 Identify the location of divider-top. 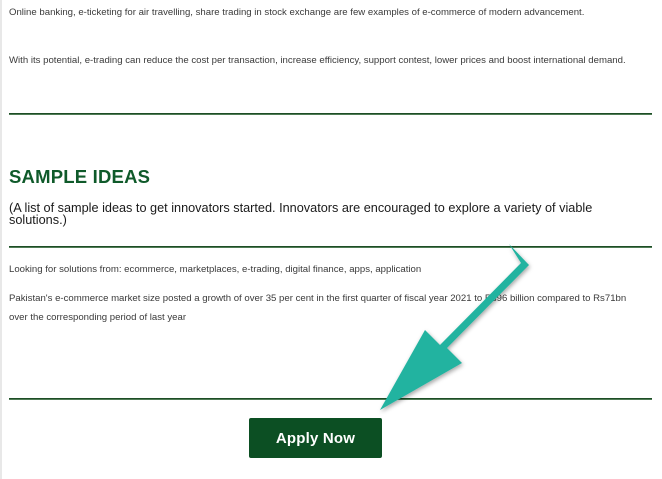
(330, 114).